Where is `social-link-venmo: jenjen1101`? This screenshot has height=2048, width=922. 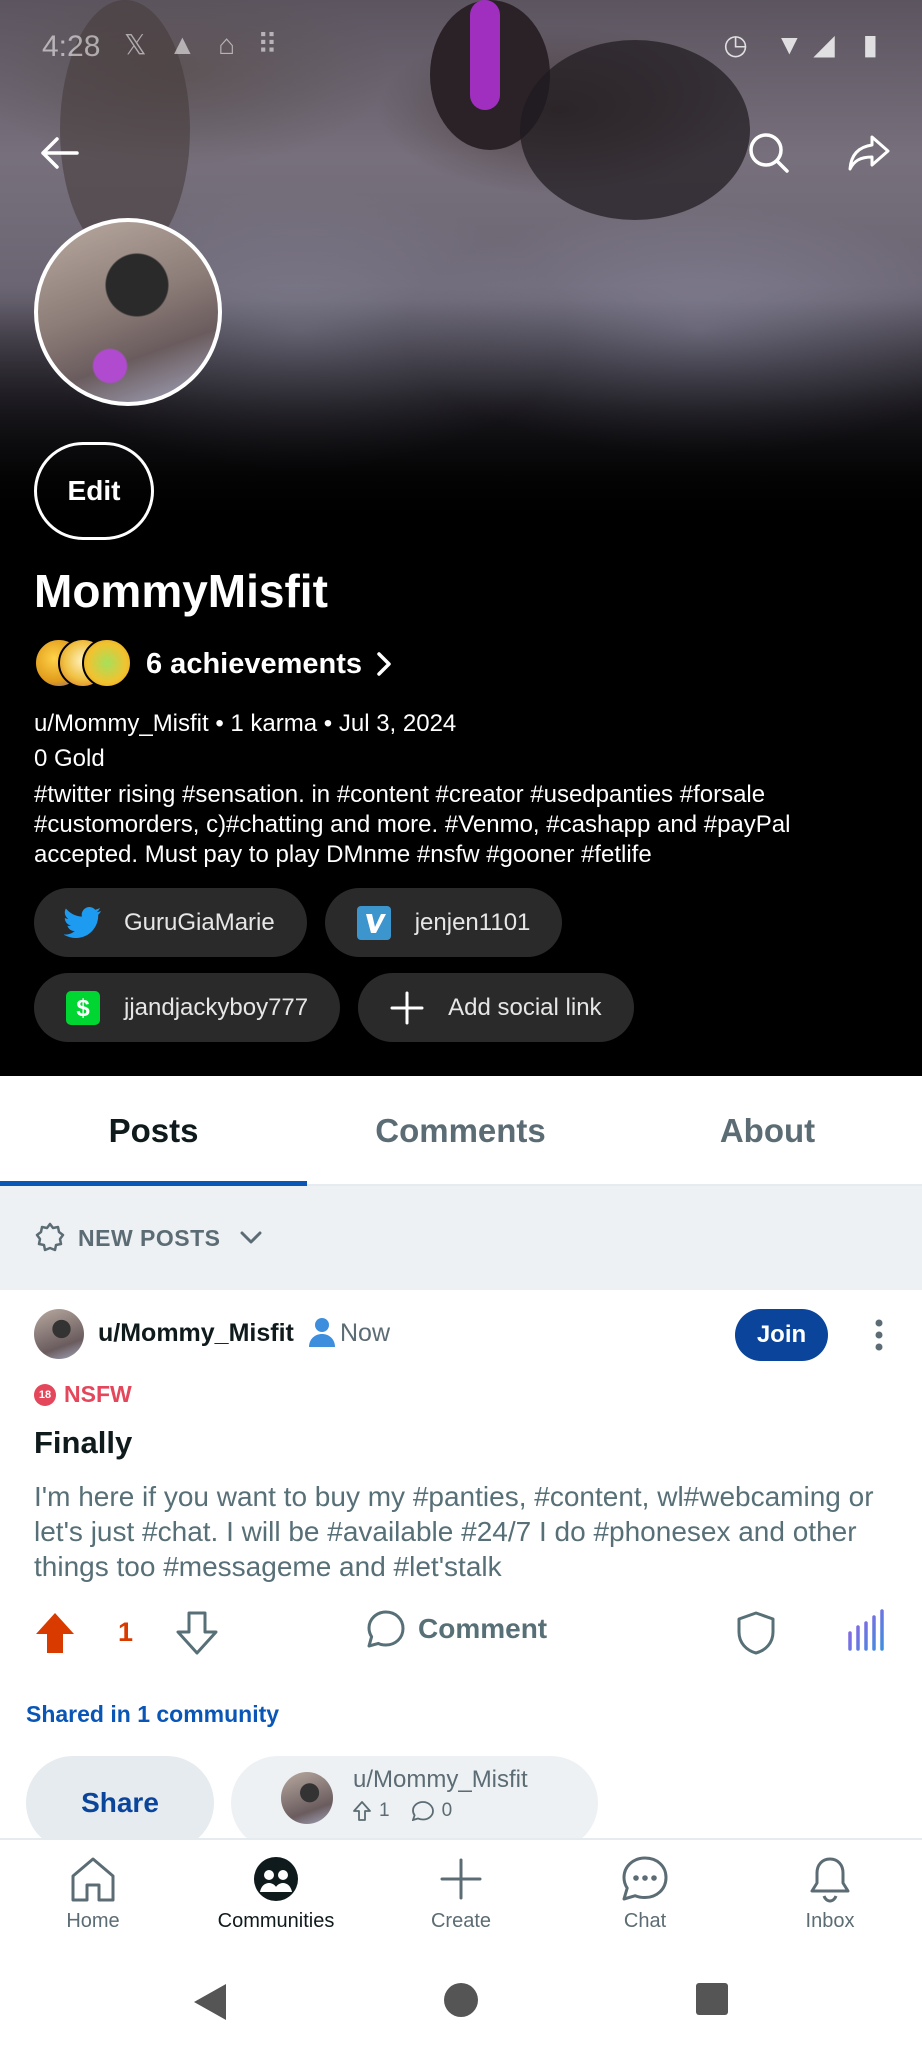
social-link-venmo: jenjen1101 is located at coordinates (443, 922).